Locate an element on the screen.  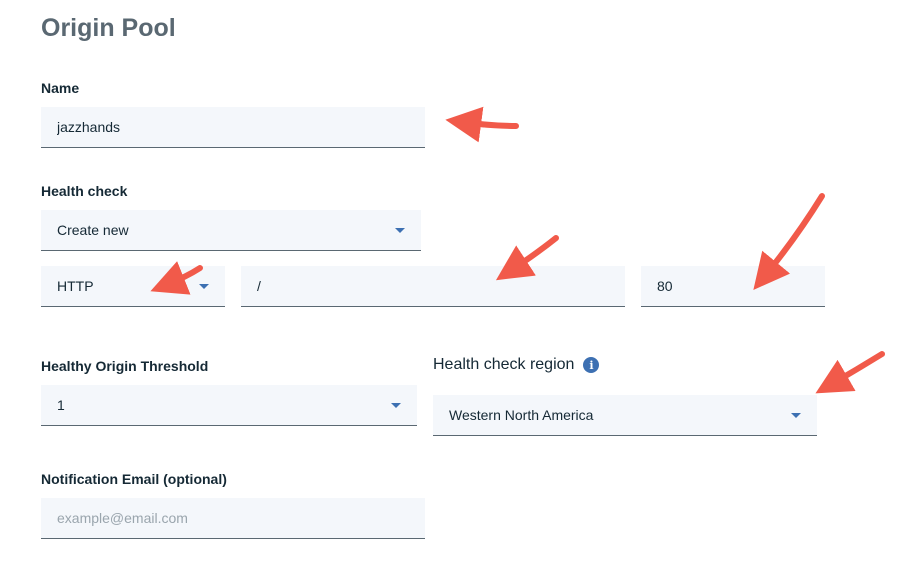
region-select: Western North America is located at coordinates (625, 415).